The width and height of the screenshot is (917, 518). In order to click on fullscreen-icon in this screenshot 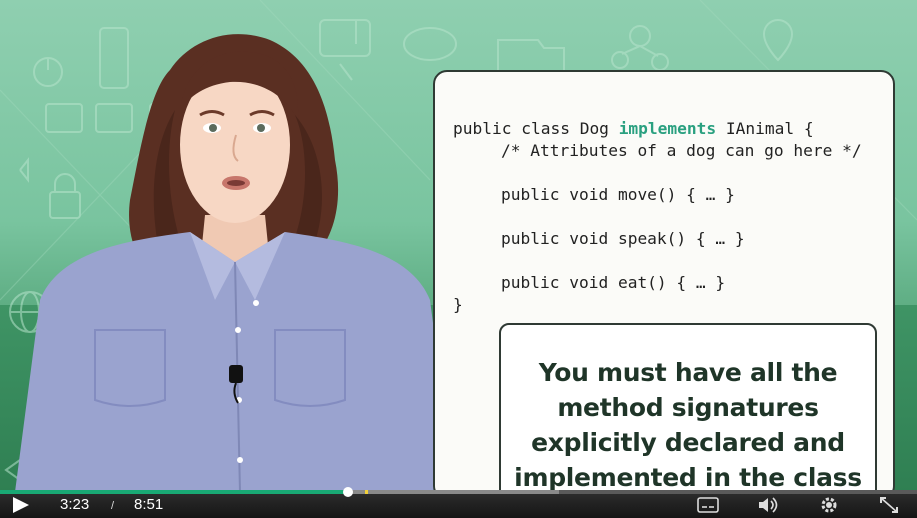, I will do `click(889, 505)`.